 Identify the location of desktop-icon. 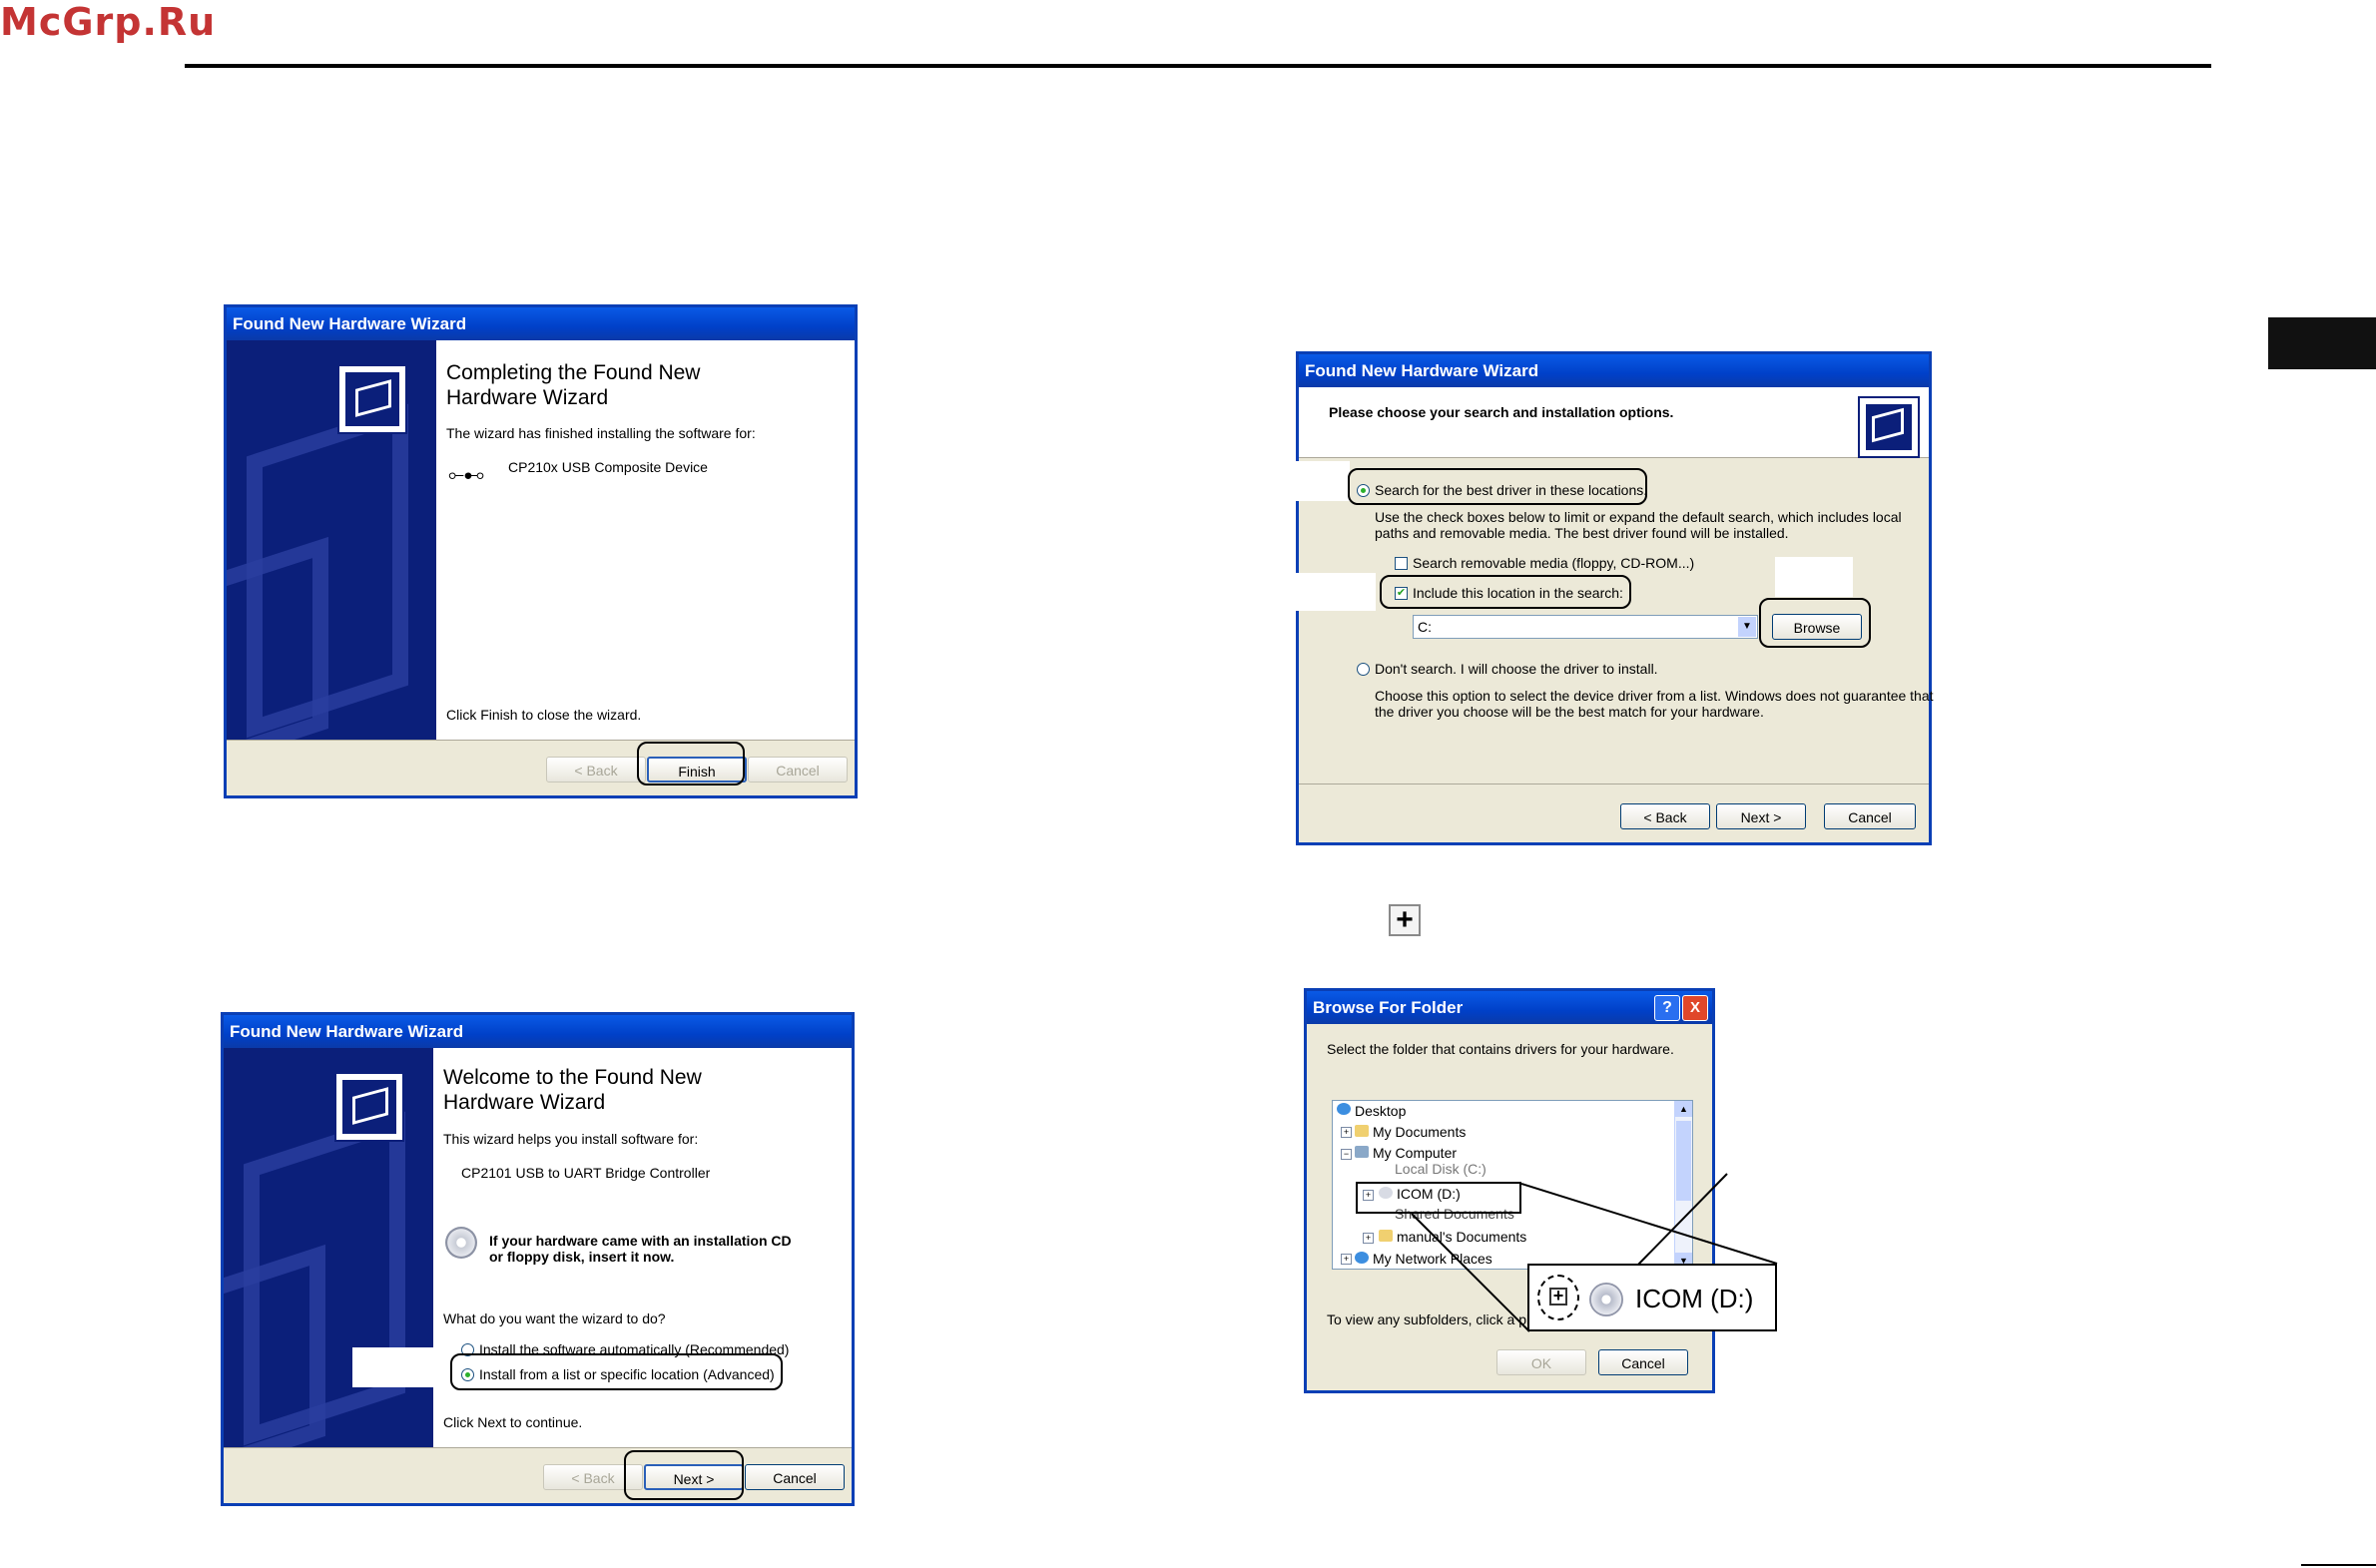
(1344, 1109).